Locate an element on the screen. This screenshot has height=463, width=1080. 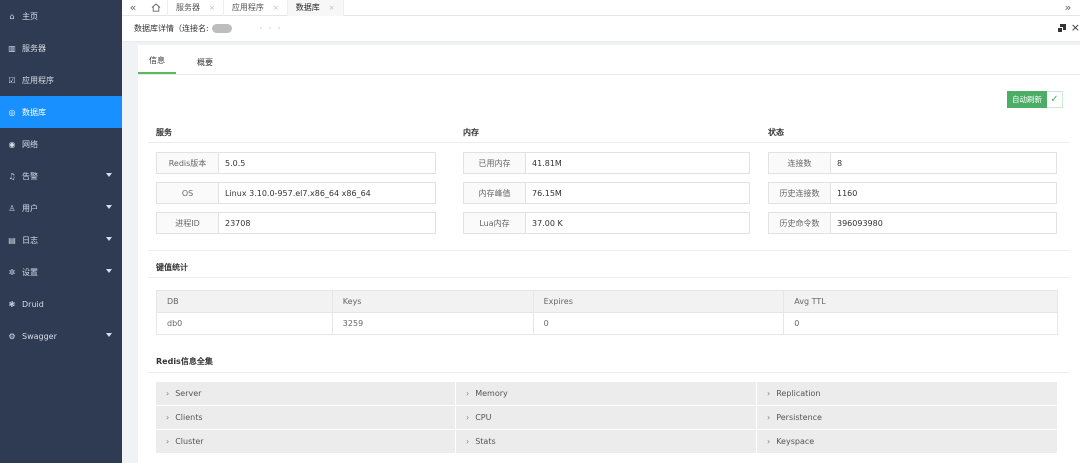
sidebar-item-9: ❃ Druid is located at coordinates (61, 304).